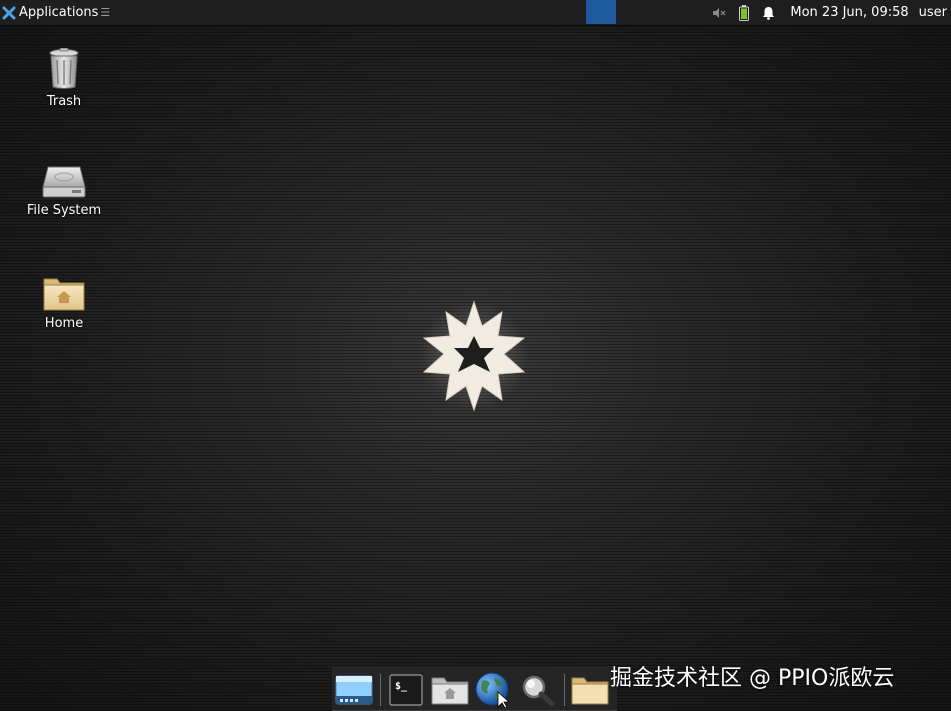 The height and width of the screenshot is (711, 951). I want to click on notification-bell-icon, so click(768, 12).